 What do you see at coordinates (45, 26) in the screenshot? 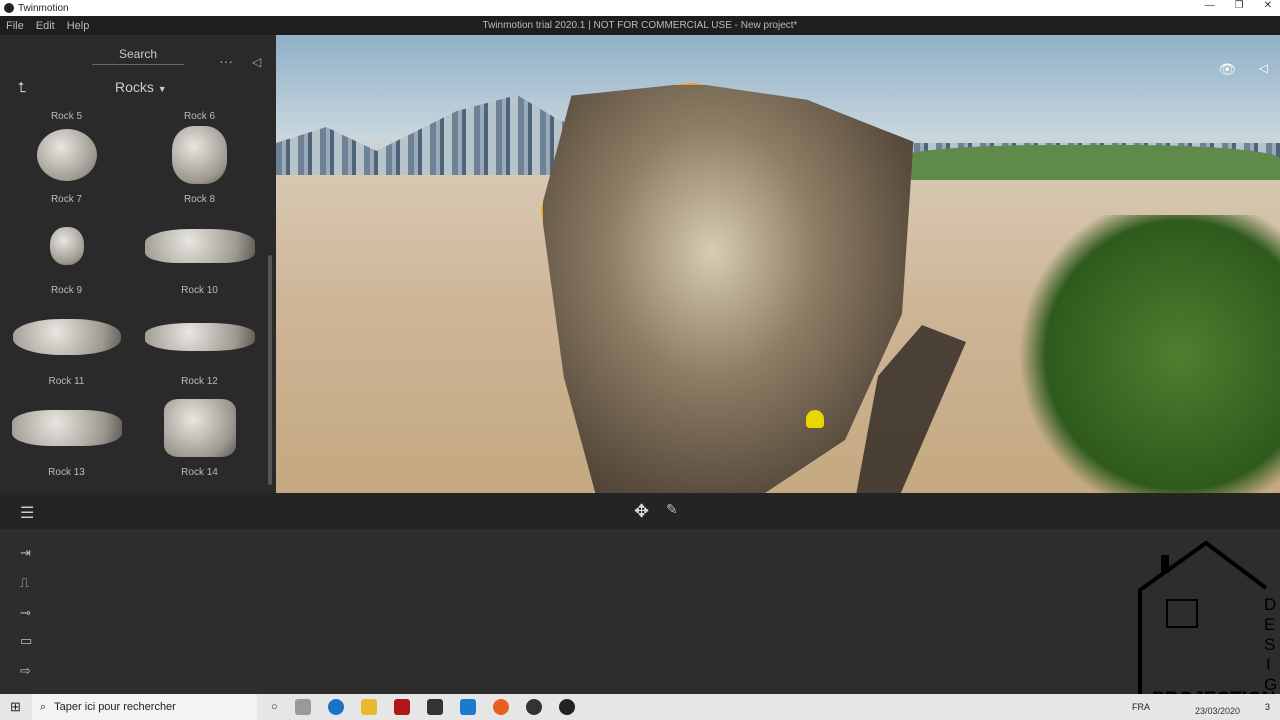
I see `menu-edit: Edit` at bounding box center [45, 26].